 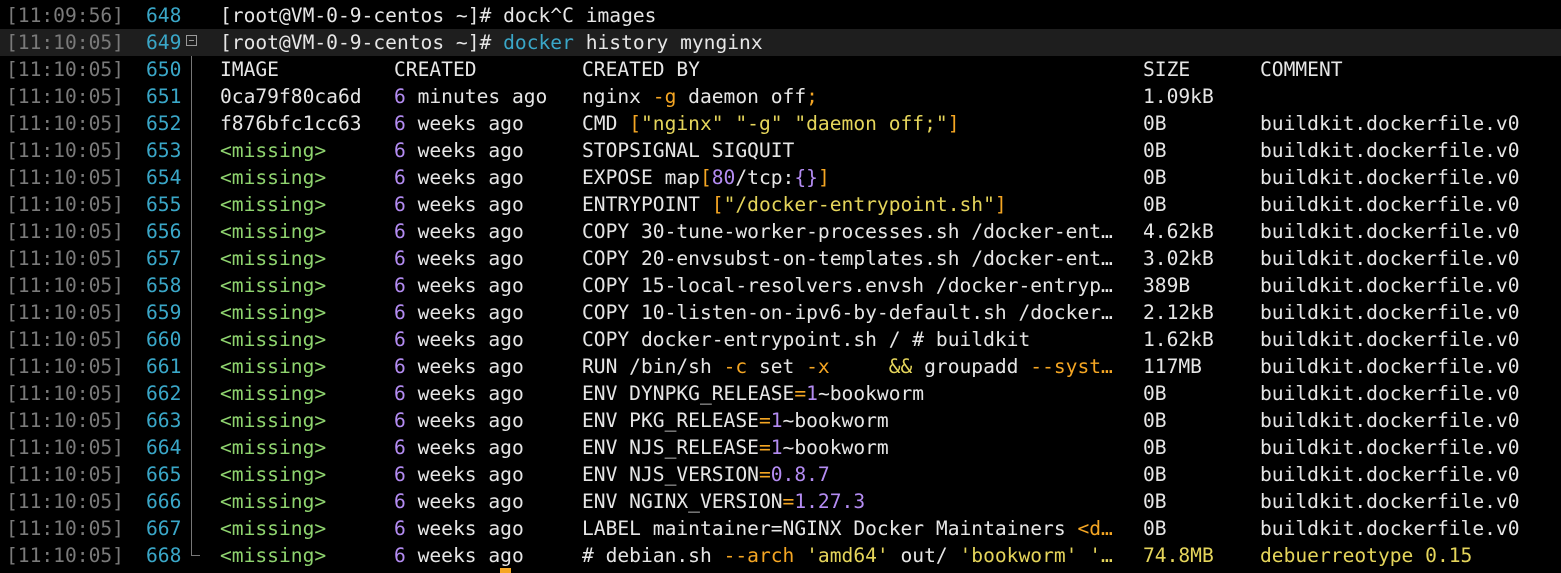 I want to click on size-cell: 117MB, so click(x=1172, y=366).